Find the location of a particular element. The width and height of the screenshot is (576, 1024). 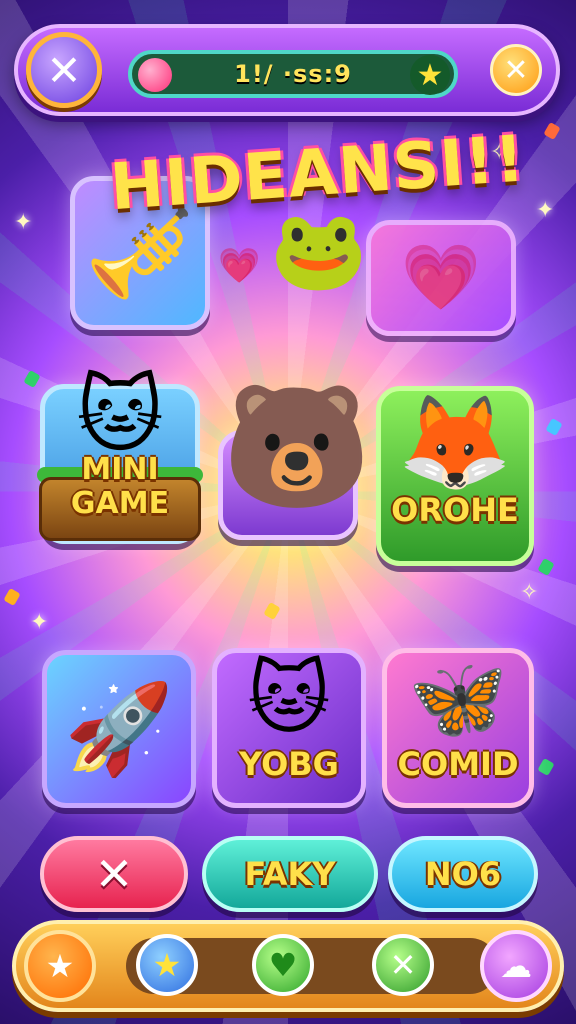

yobg-tile: 🐱 YOBG is located at coordinates (289, 728).